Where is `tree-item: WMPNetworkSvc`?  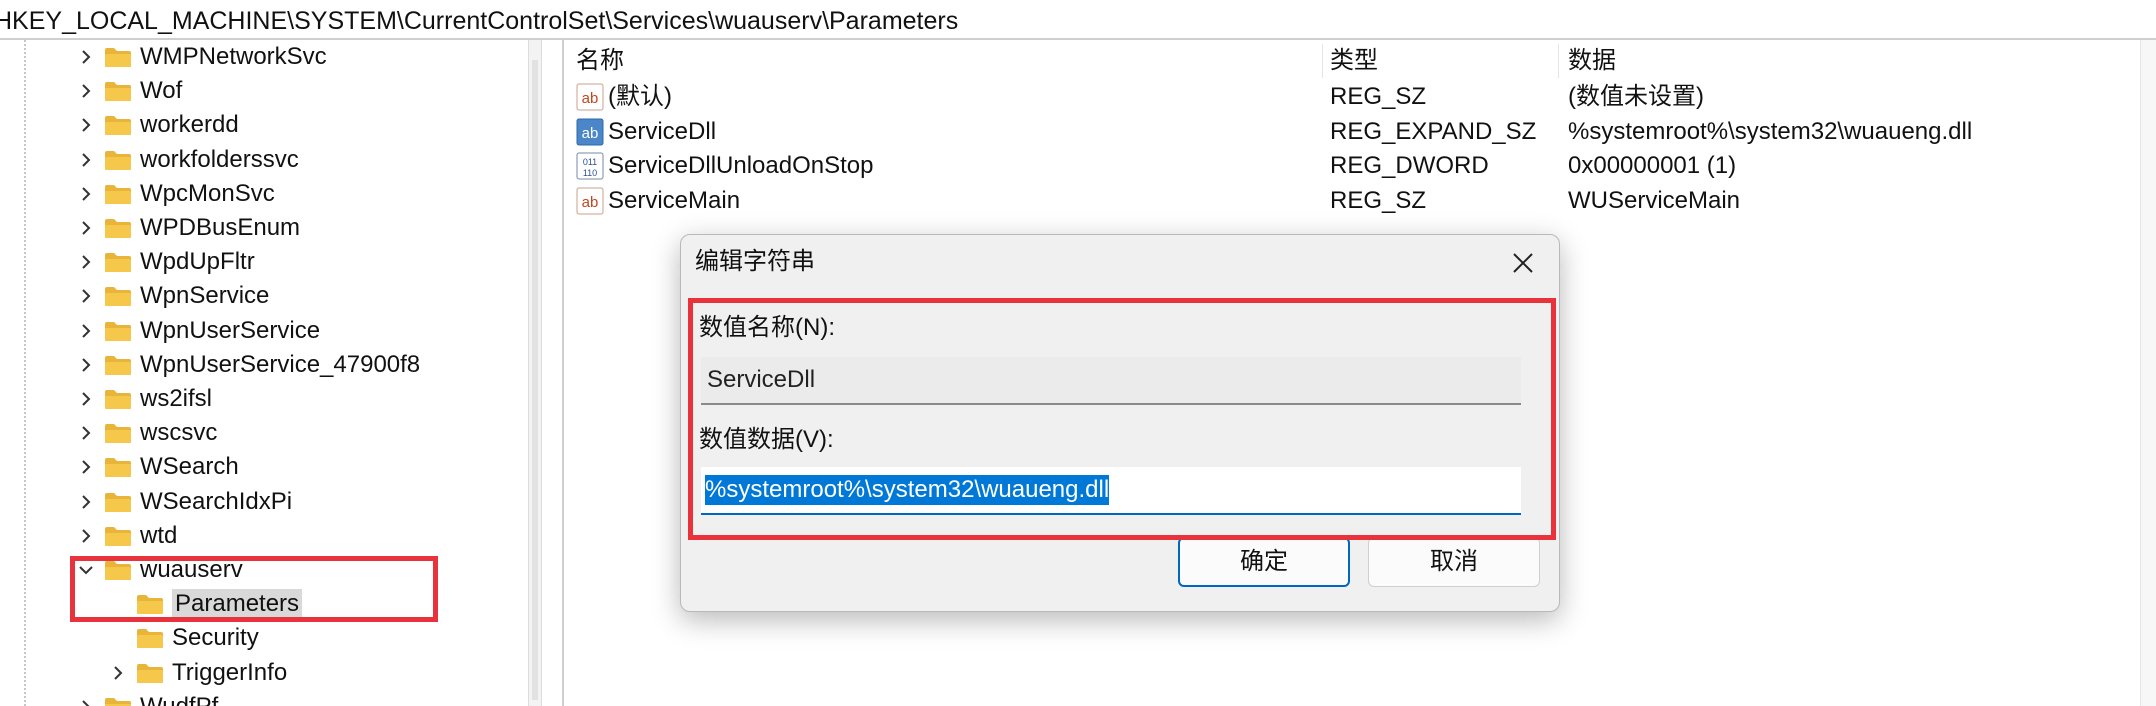 tree-item: WMPNetworkSvc is located at coordinates (266, 57).